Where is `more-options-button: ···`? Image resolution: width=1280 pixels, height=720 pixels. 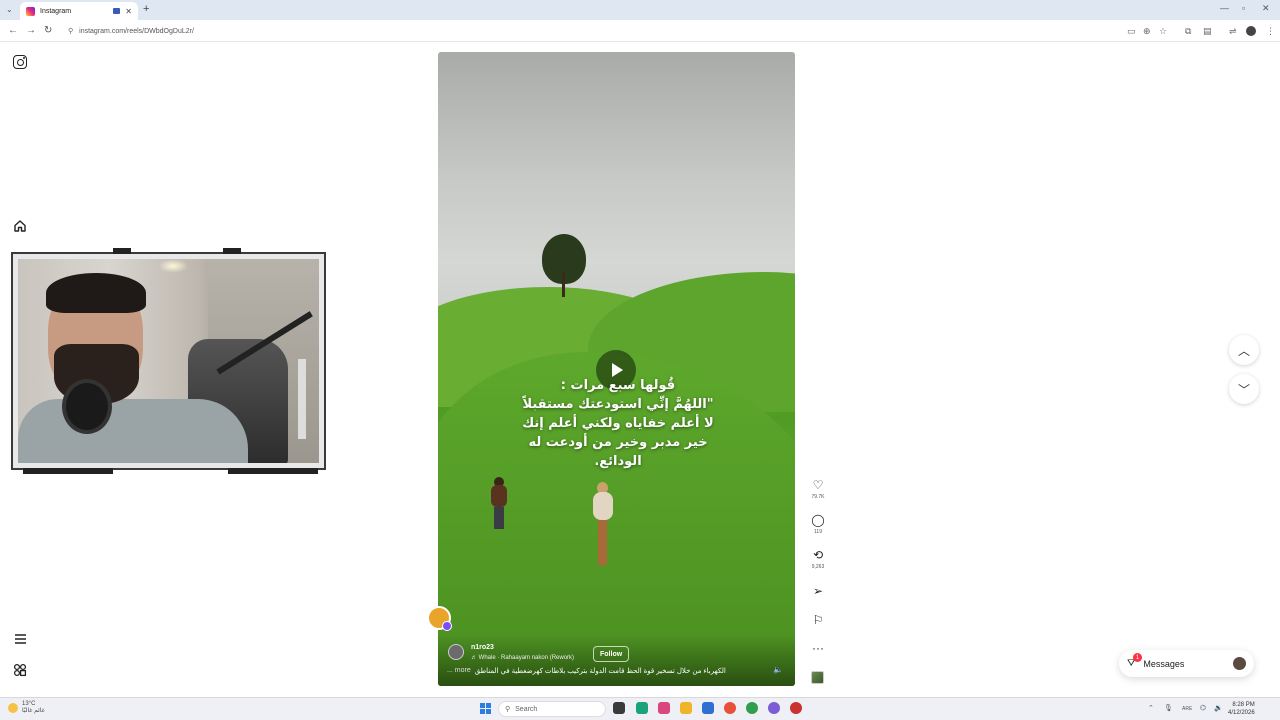
more-options-button: ··· is located at coordinates (818, 648).